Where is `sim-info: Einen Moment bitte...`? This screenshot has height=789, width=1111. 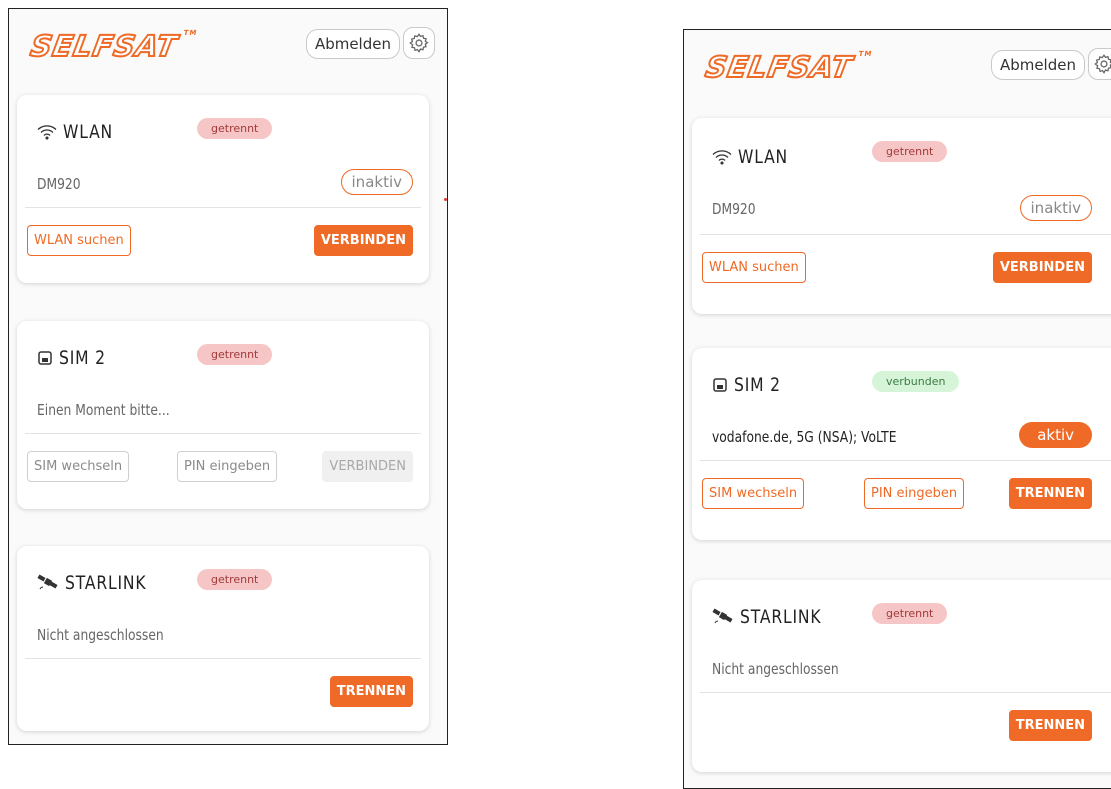 sim-info: Einen Moment bitte... is located at coordinates (103, 410).